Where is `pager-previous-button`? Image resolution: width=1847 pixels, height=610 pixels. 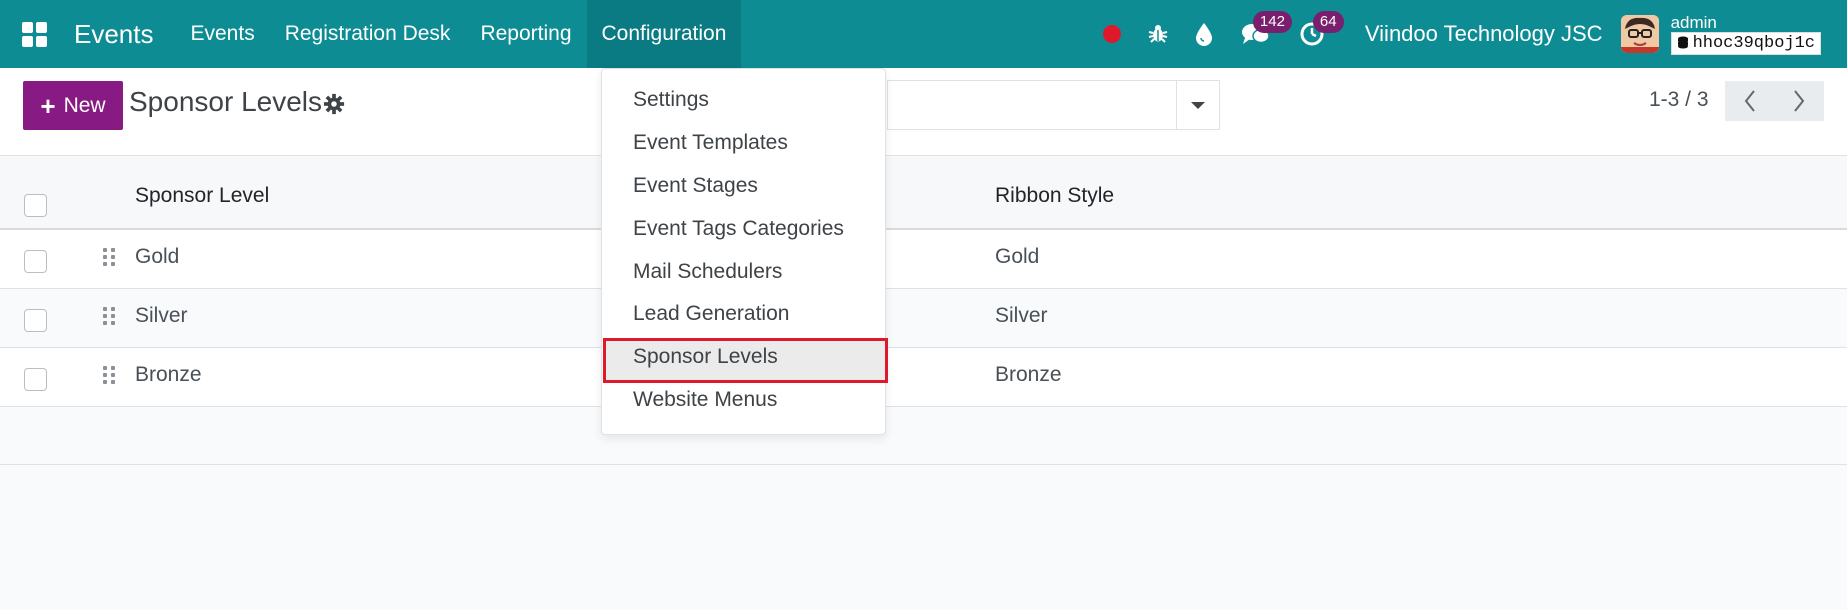
pager-previous-button is located at coordinates (1750, 101).